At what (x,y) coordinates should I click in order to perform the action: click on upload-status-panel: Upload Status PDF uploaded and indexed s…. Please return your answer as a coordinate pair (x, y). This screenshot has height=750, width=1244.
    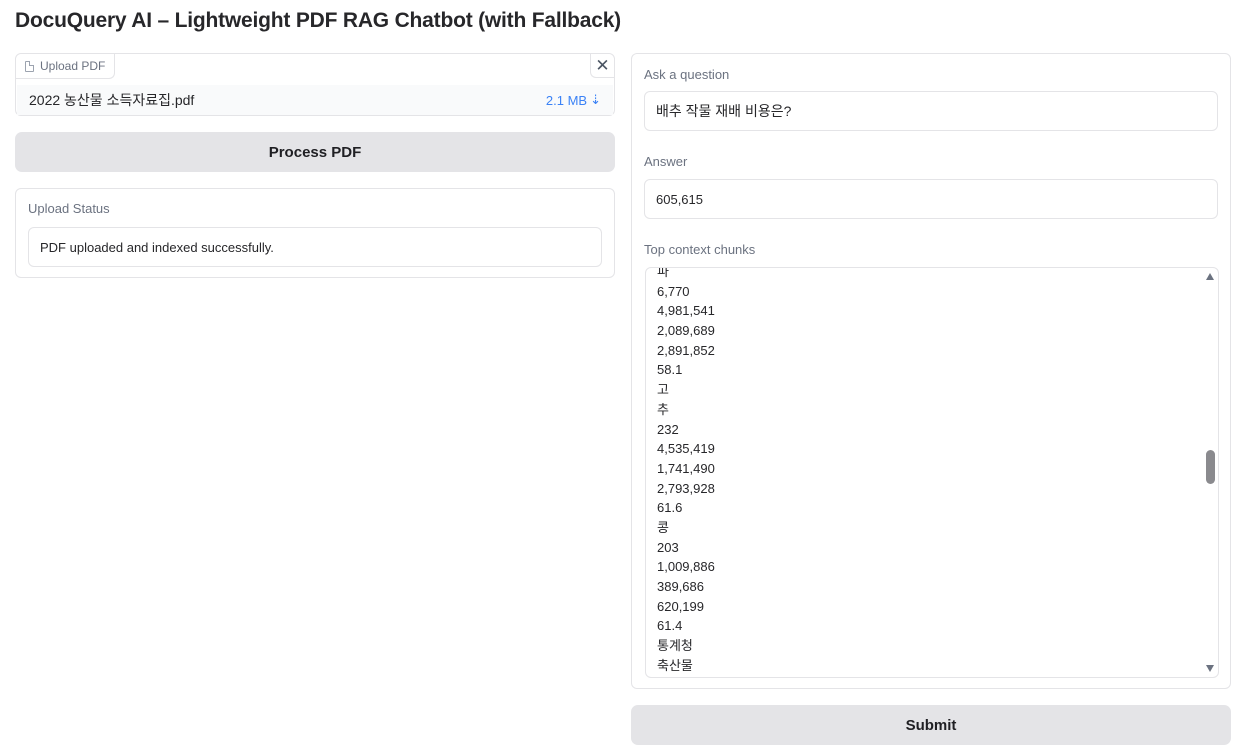
    Looking at the image, I should click on (315, 233).